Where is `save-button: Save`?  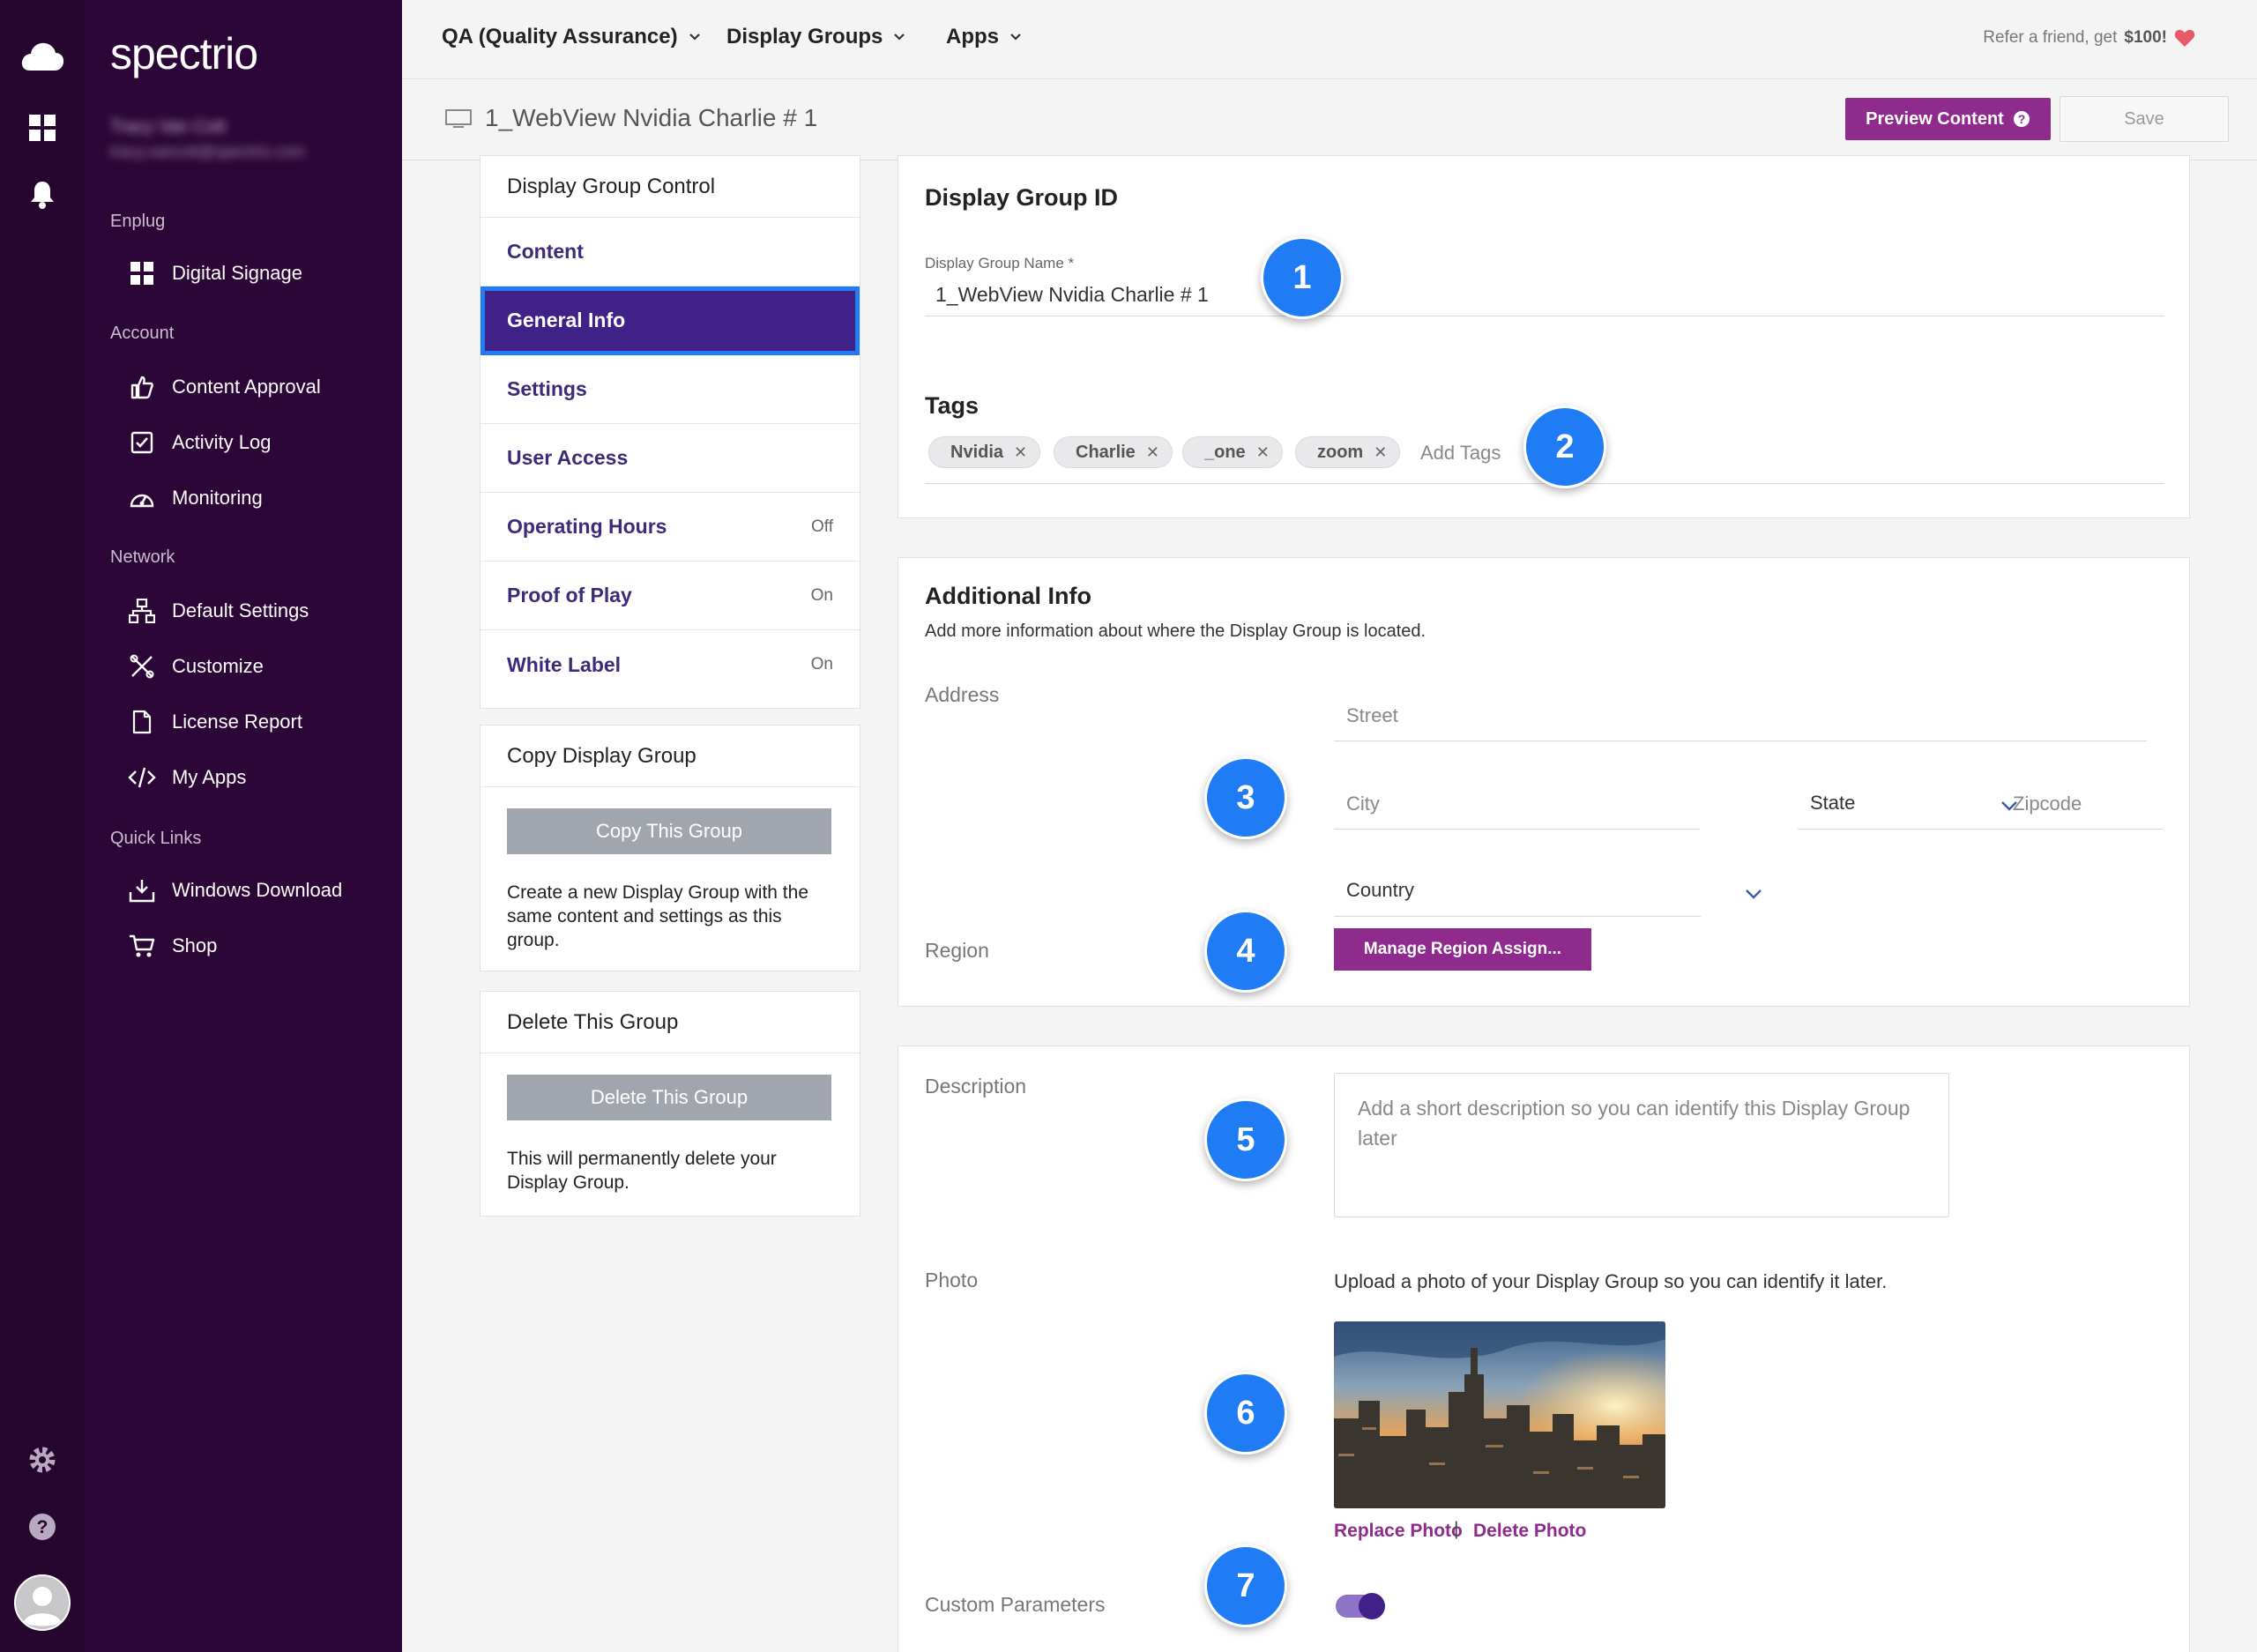
save-button: Save is located at coordinates (2144, 119).